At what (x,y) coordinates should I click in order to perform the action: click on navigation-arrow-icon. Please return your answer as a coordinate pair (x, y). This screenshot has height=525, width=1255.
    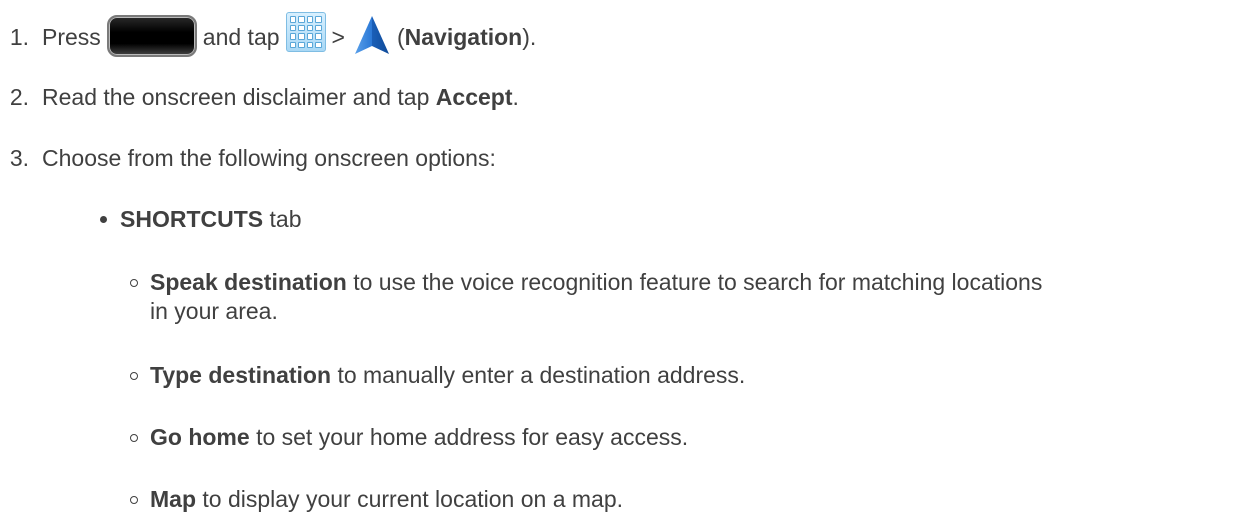
    Looking at the image, I should click on (371, 35).